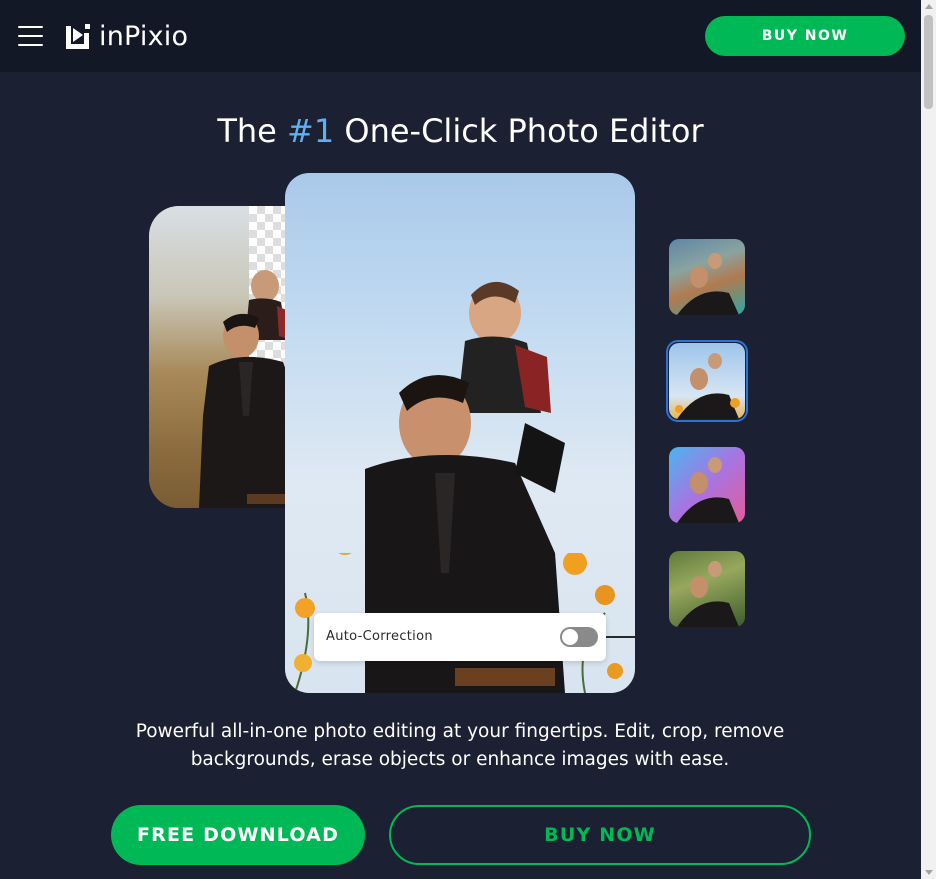 The width and height of the screenshot is (936, 879). What do you see at coordinates (519, 131) in the screenshot?
I see `title-suffix: One-Click Photo Editor` at bounding box center [519, 131].